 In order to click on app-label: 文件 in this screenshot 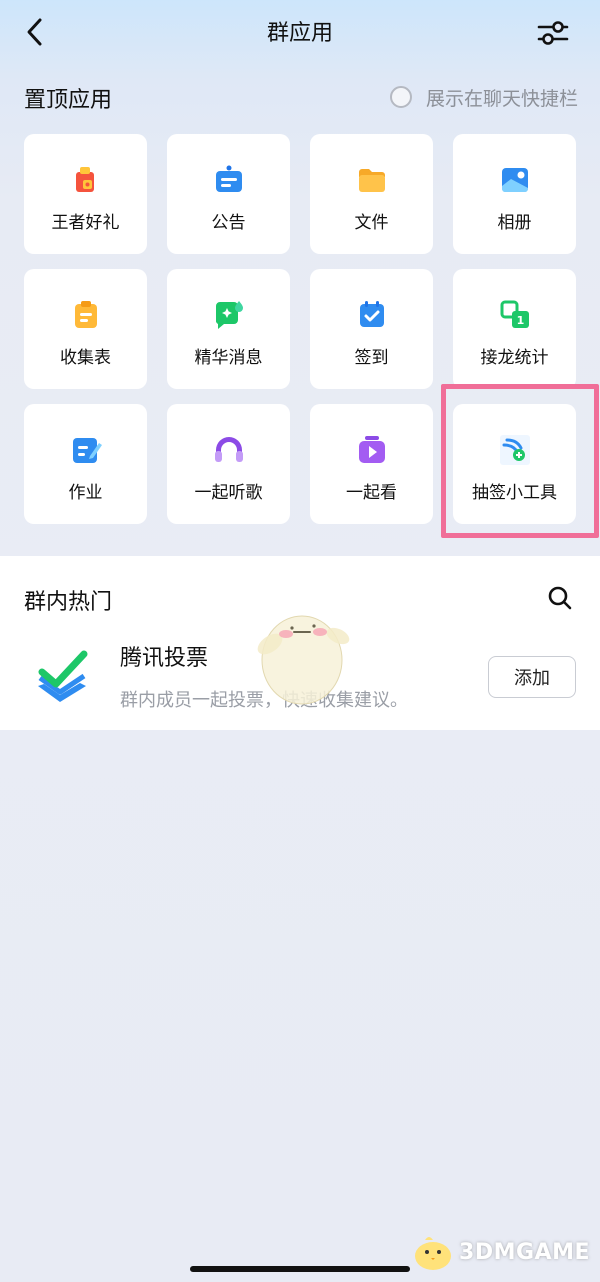, I will do `click(371, 223)`.